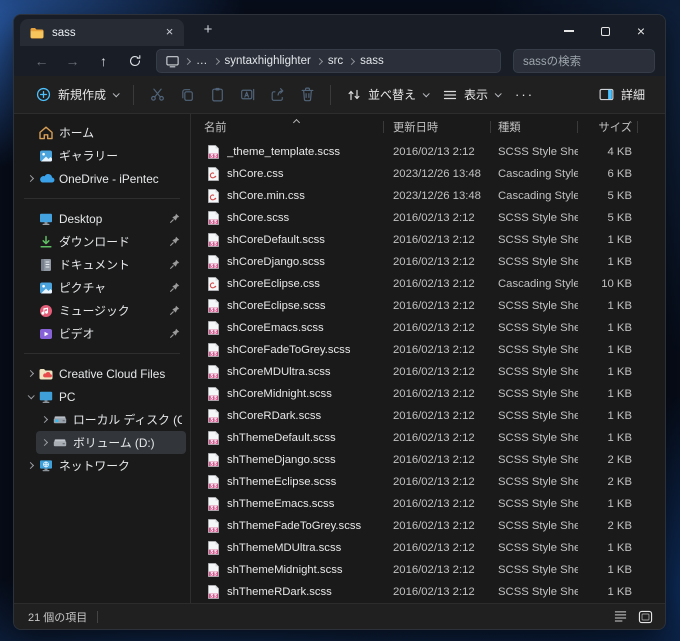  I want to click on breadcrumb-item: sass, so click(372, 61).